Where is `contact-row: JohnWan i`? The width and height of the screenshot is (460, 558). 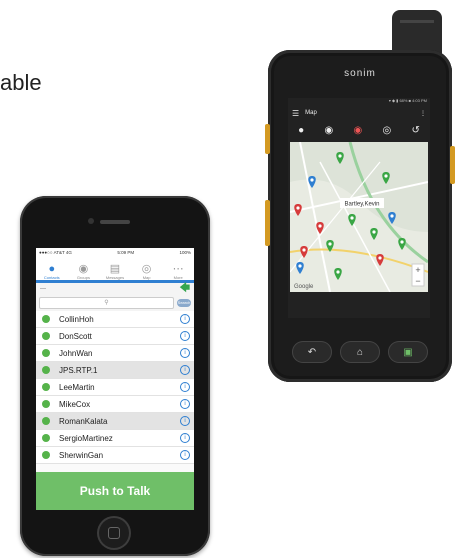
contact-row: JohnWan i is located at coordinates (115, 353).